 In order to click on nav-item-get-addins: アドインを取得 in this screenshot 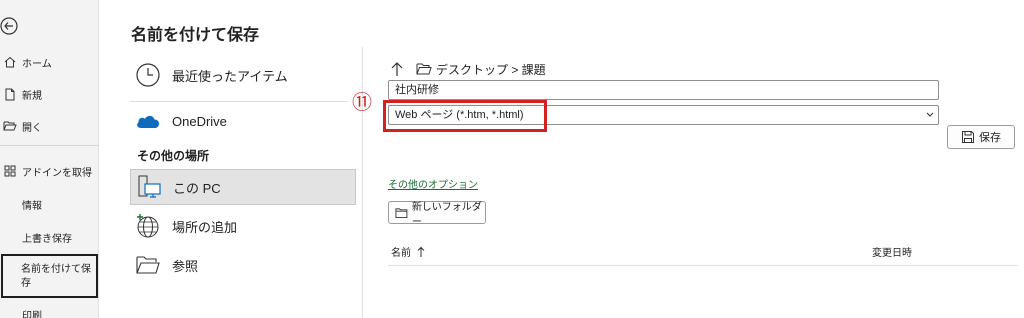, I will do `click(49, 171)`.